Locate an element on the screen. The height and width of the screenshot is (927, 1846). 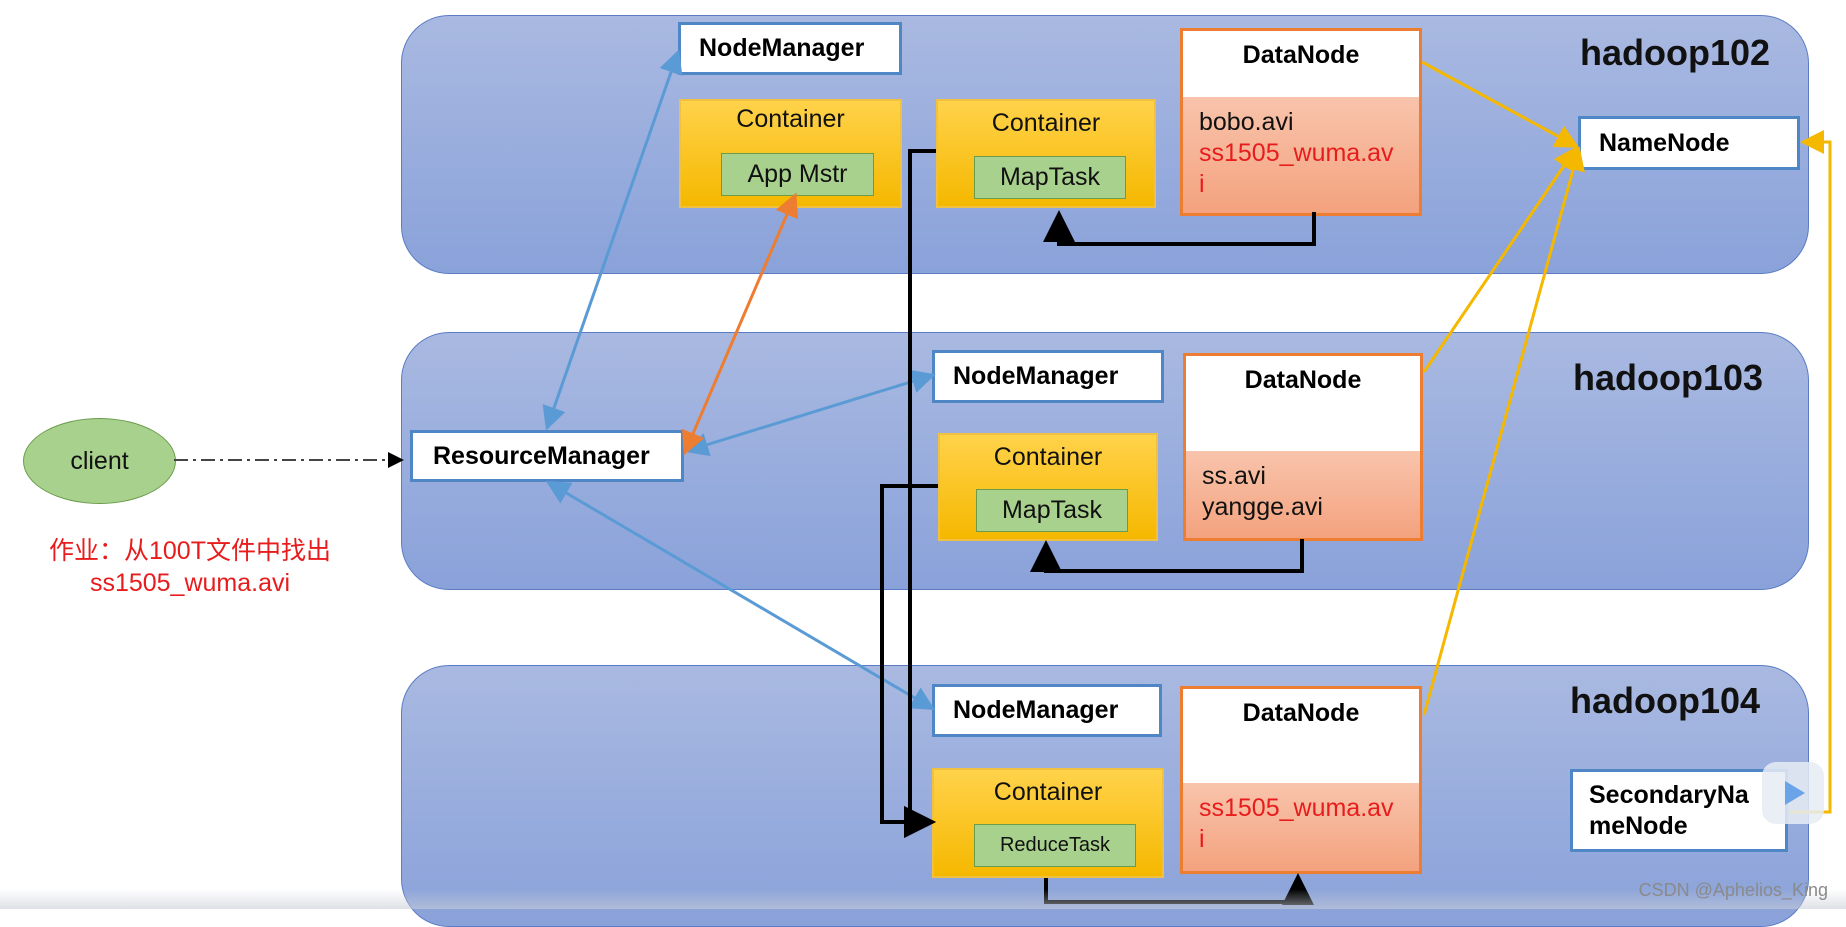
dn103-nn-line is located at coordinates (1500, 259).